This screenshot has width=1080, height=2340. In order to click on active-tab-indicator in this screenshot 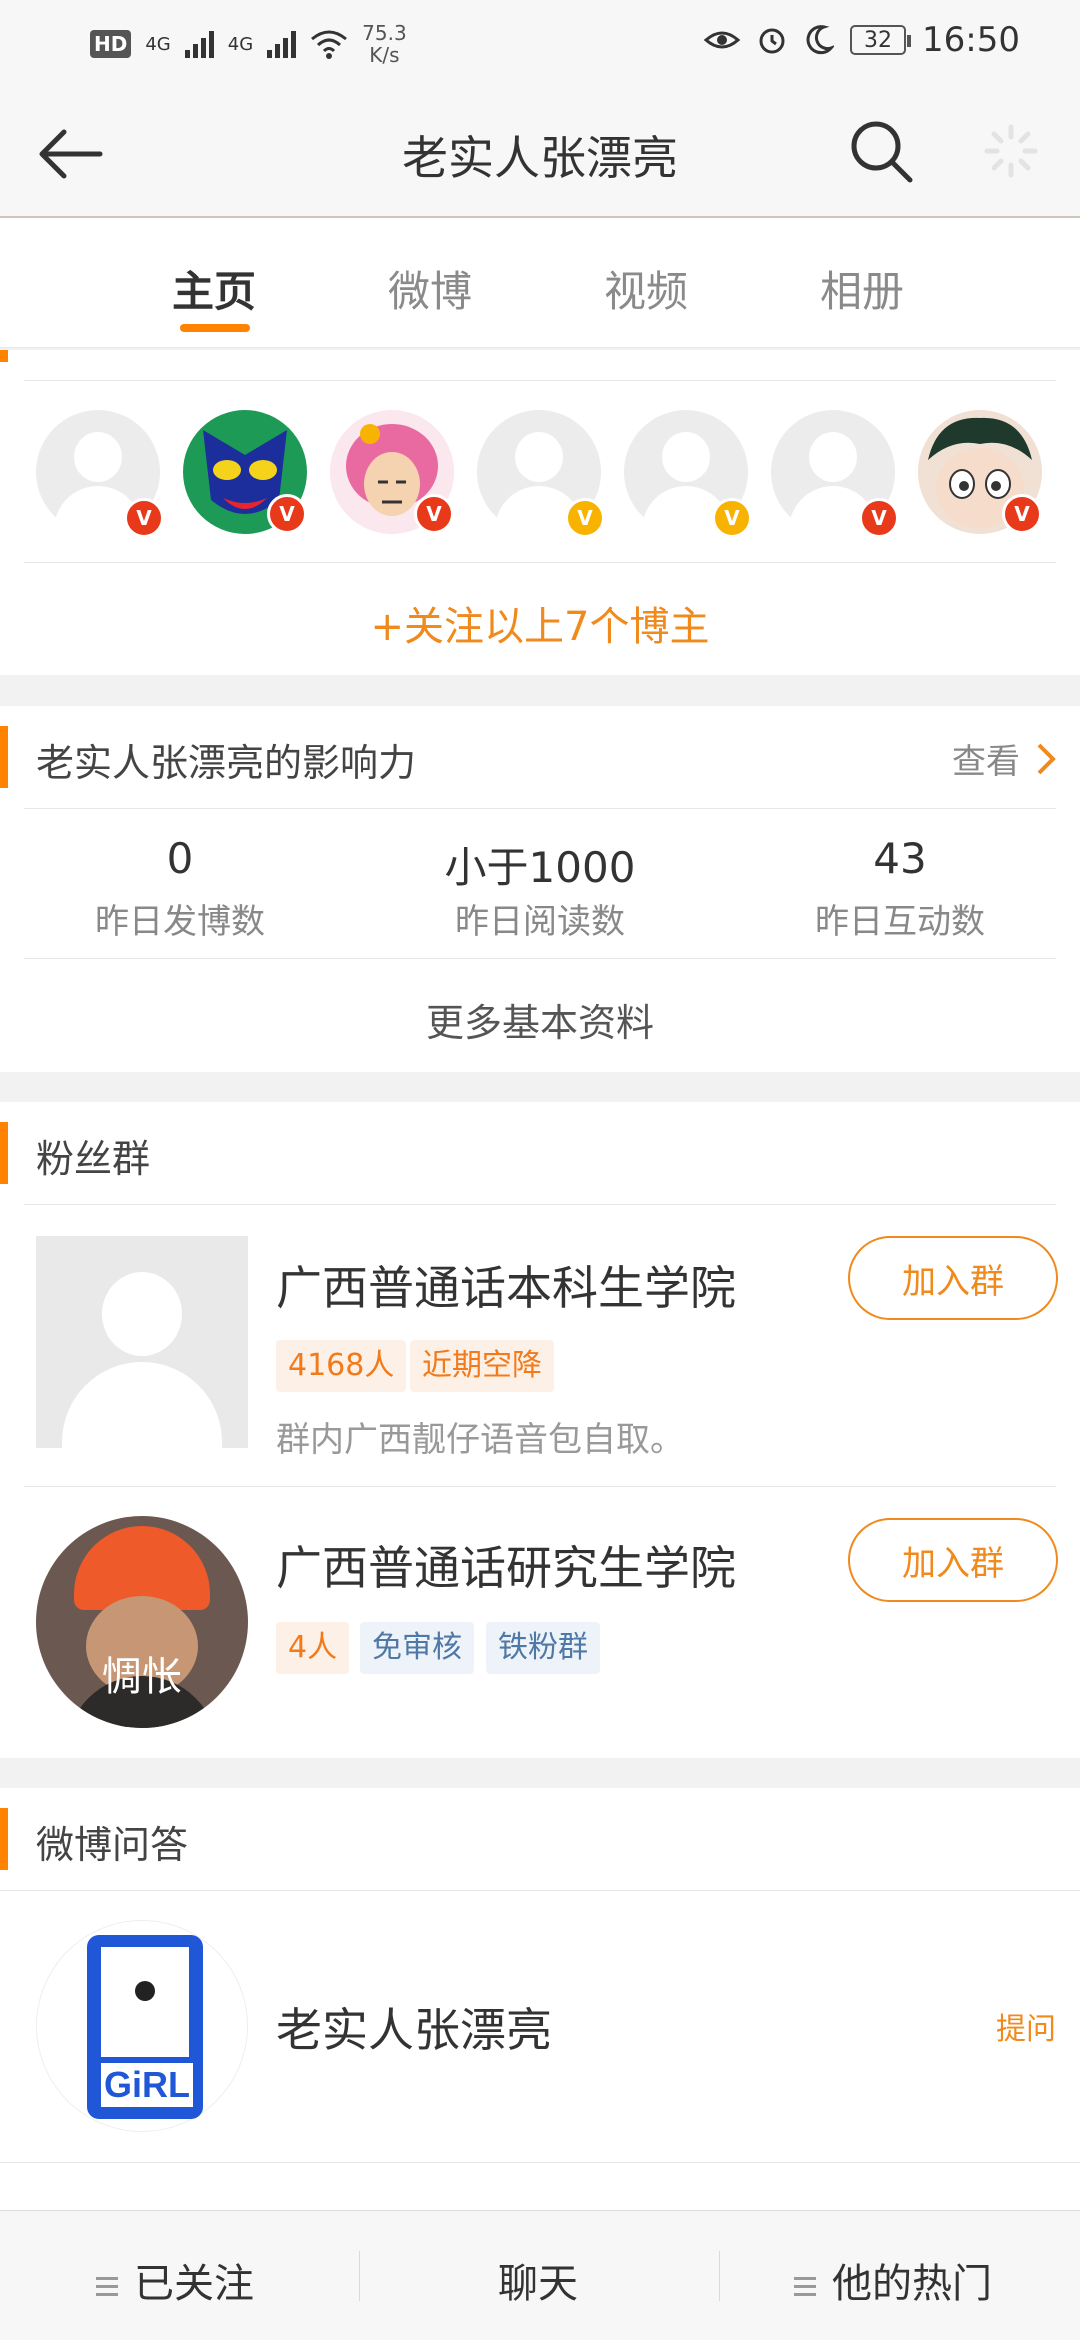, I will do `click(215, 328)`.